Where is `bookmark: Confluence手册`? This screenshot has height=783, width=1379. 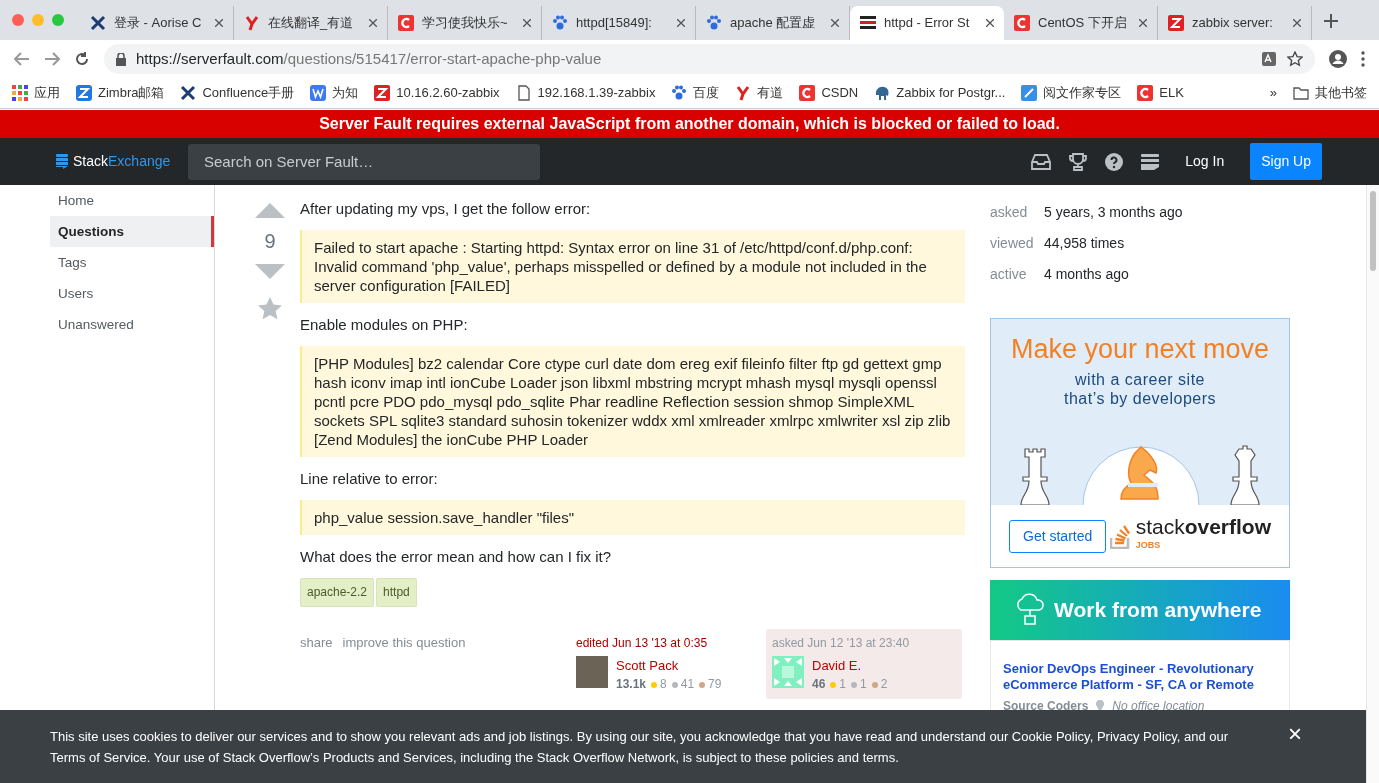 bookmark: Confluence手册 is located at coordinates (237, 93).